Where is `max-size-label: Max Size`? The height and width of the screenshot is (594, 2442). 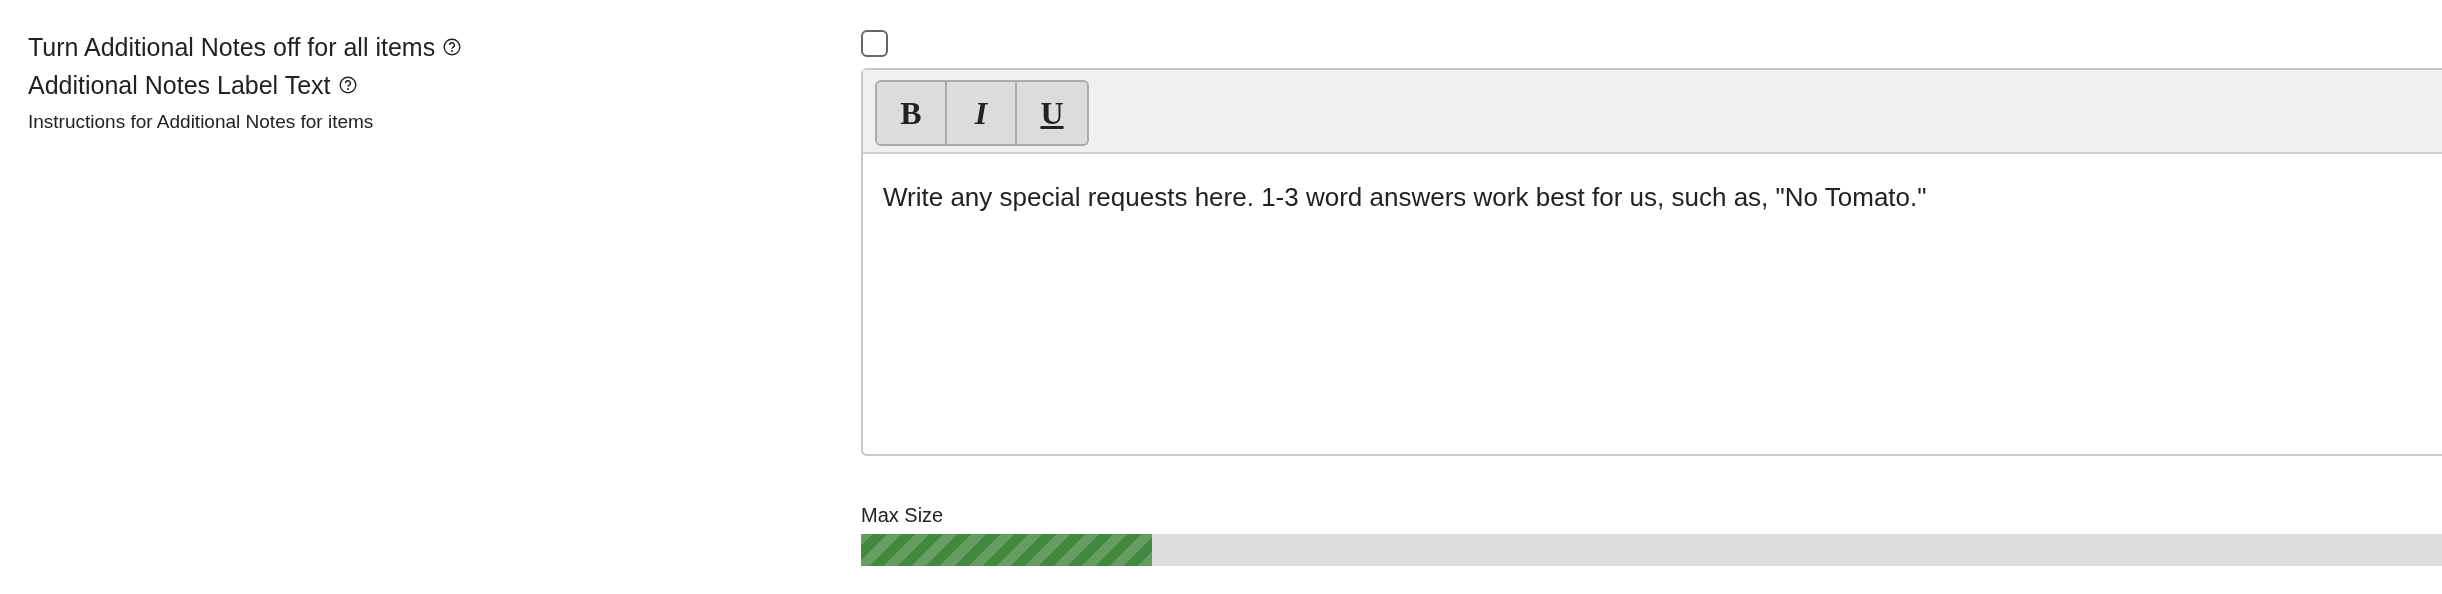
max-size-label: Max Size is located at coordinates (902, 515).